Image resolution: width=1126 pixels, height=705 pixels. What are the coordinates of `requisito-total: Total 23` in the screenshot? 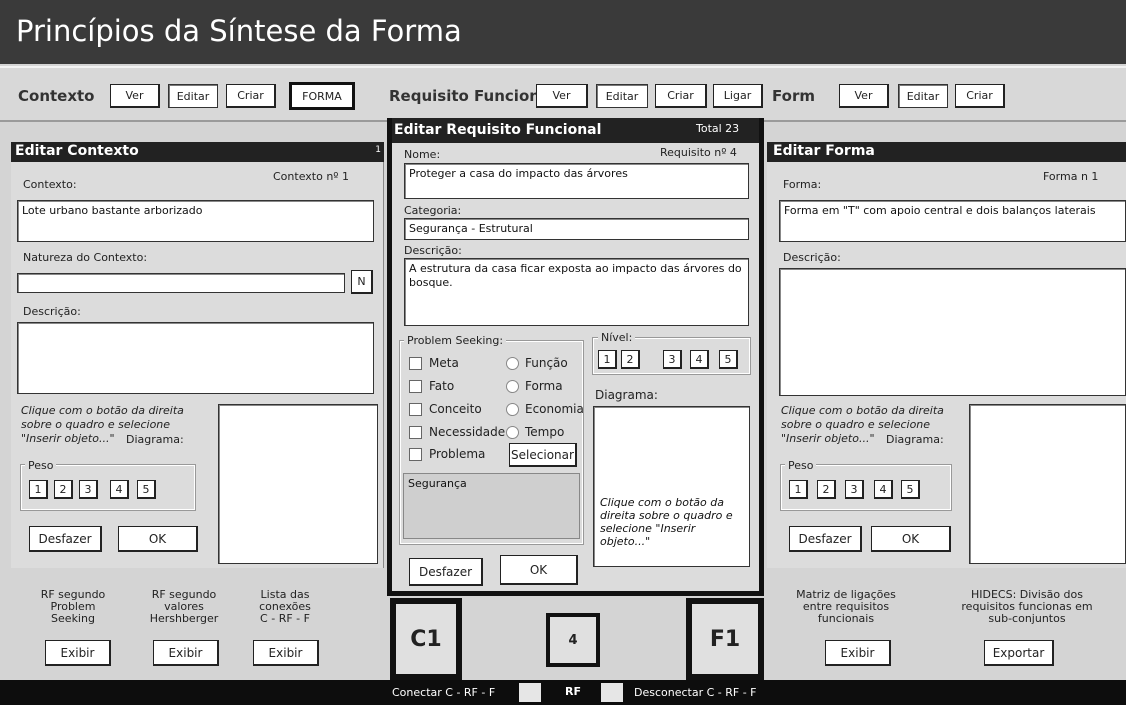 It's located at (718, 128).